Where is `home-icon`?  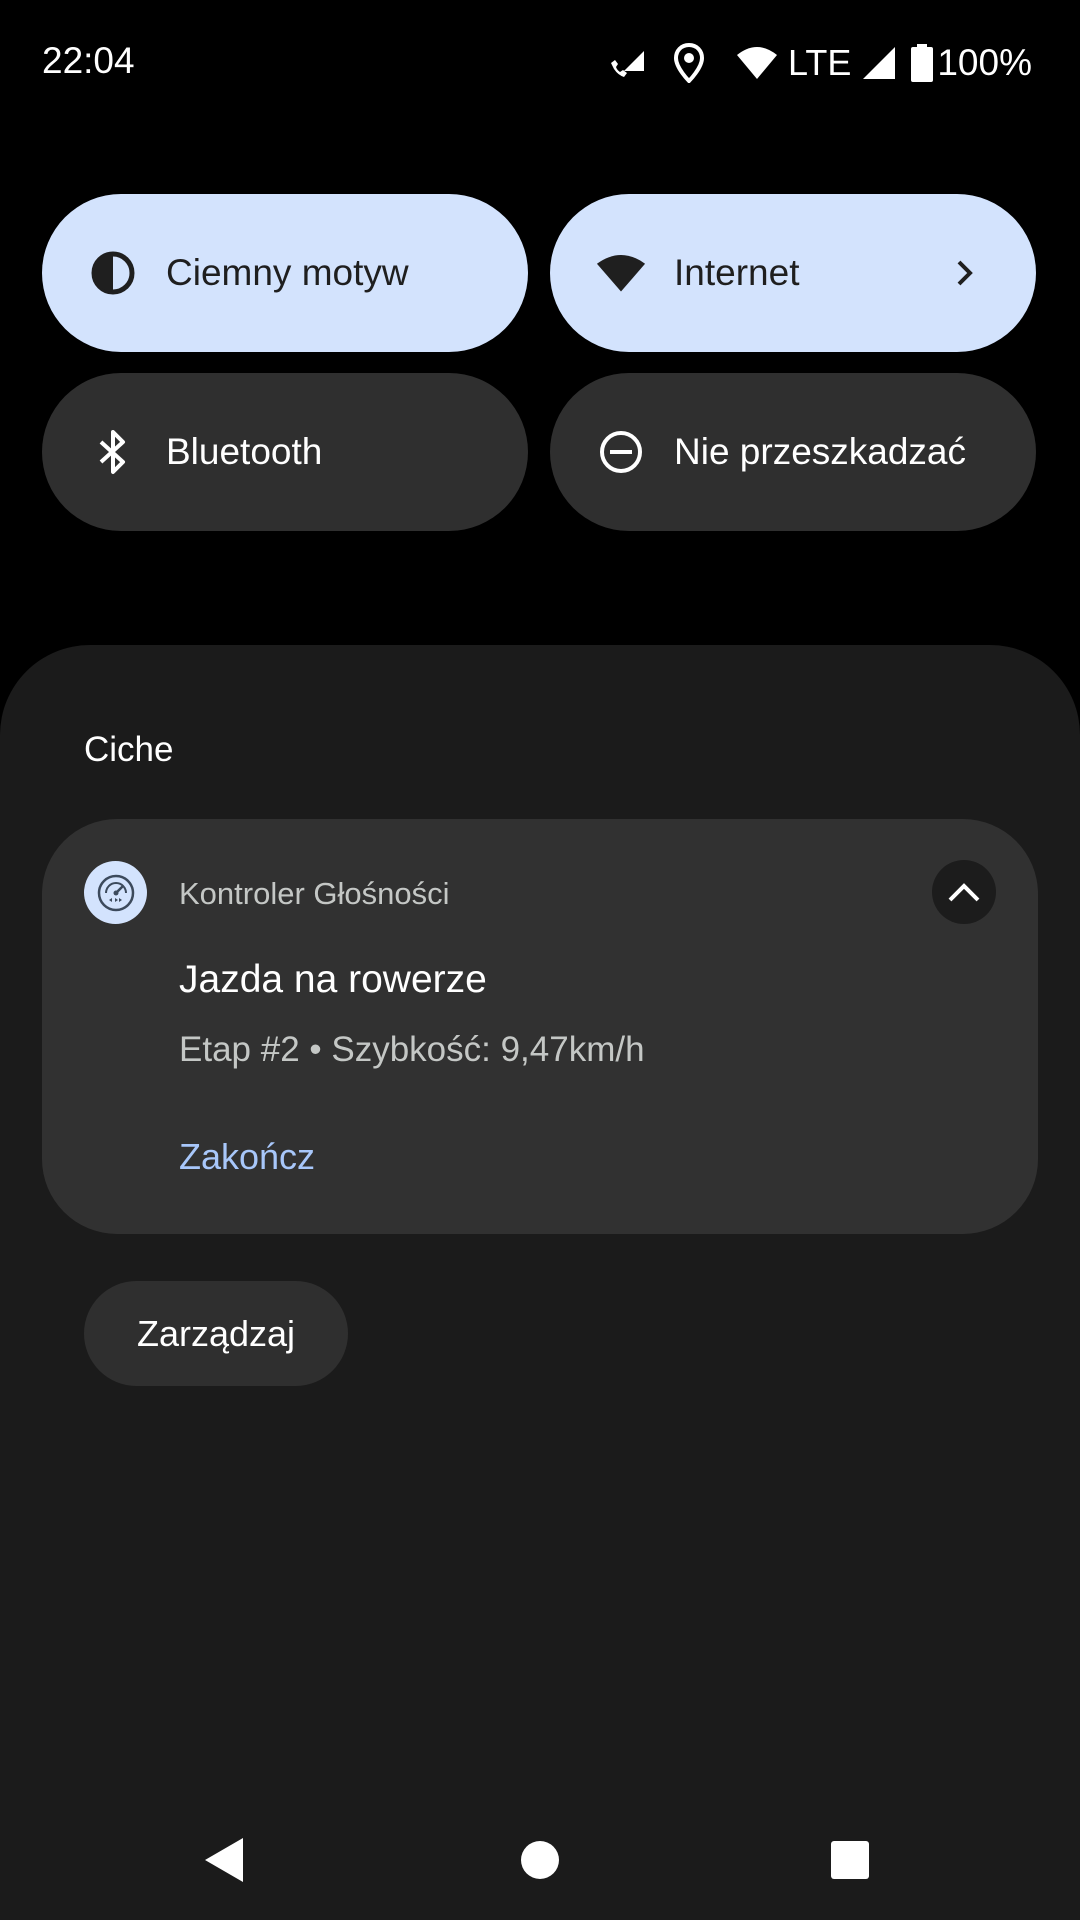 home-icon is located at coordinates (540, 1860).